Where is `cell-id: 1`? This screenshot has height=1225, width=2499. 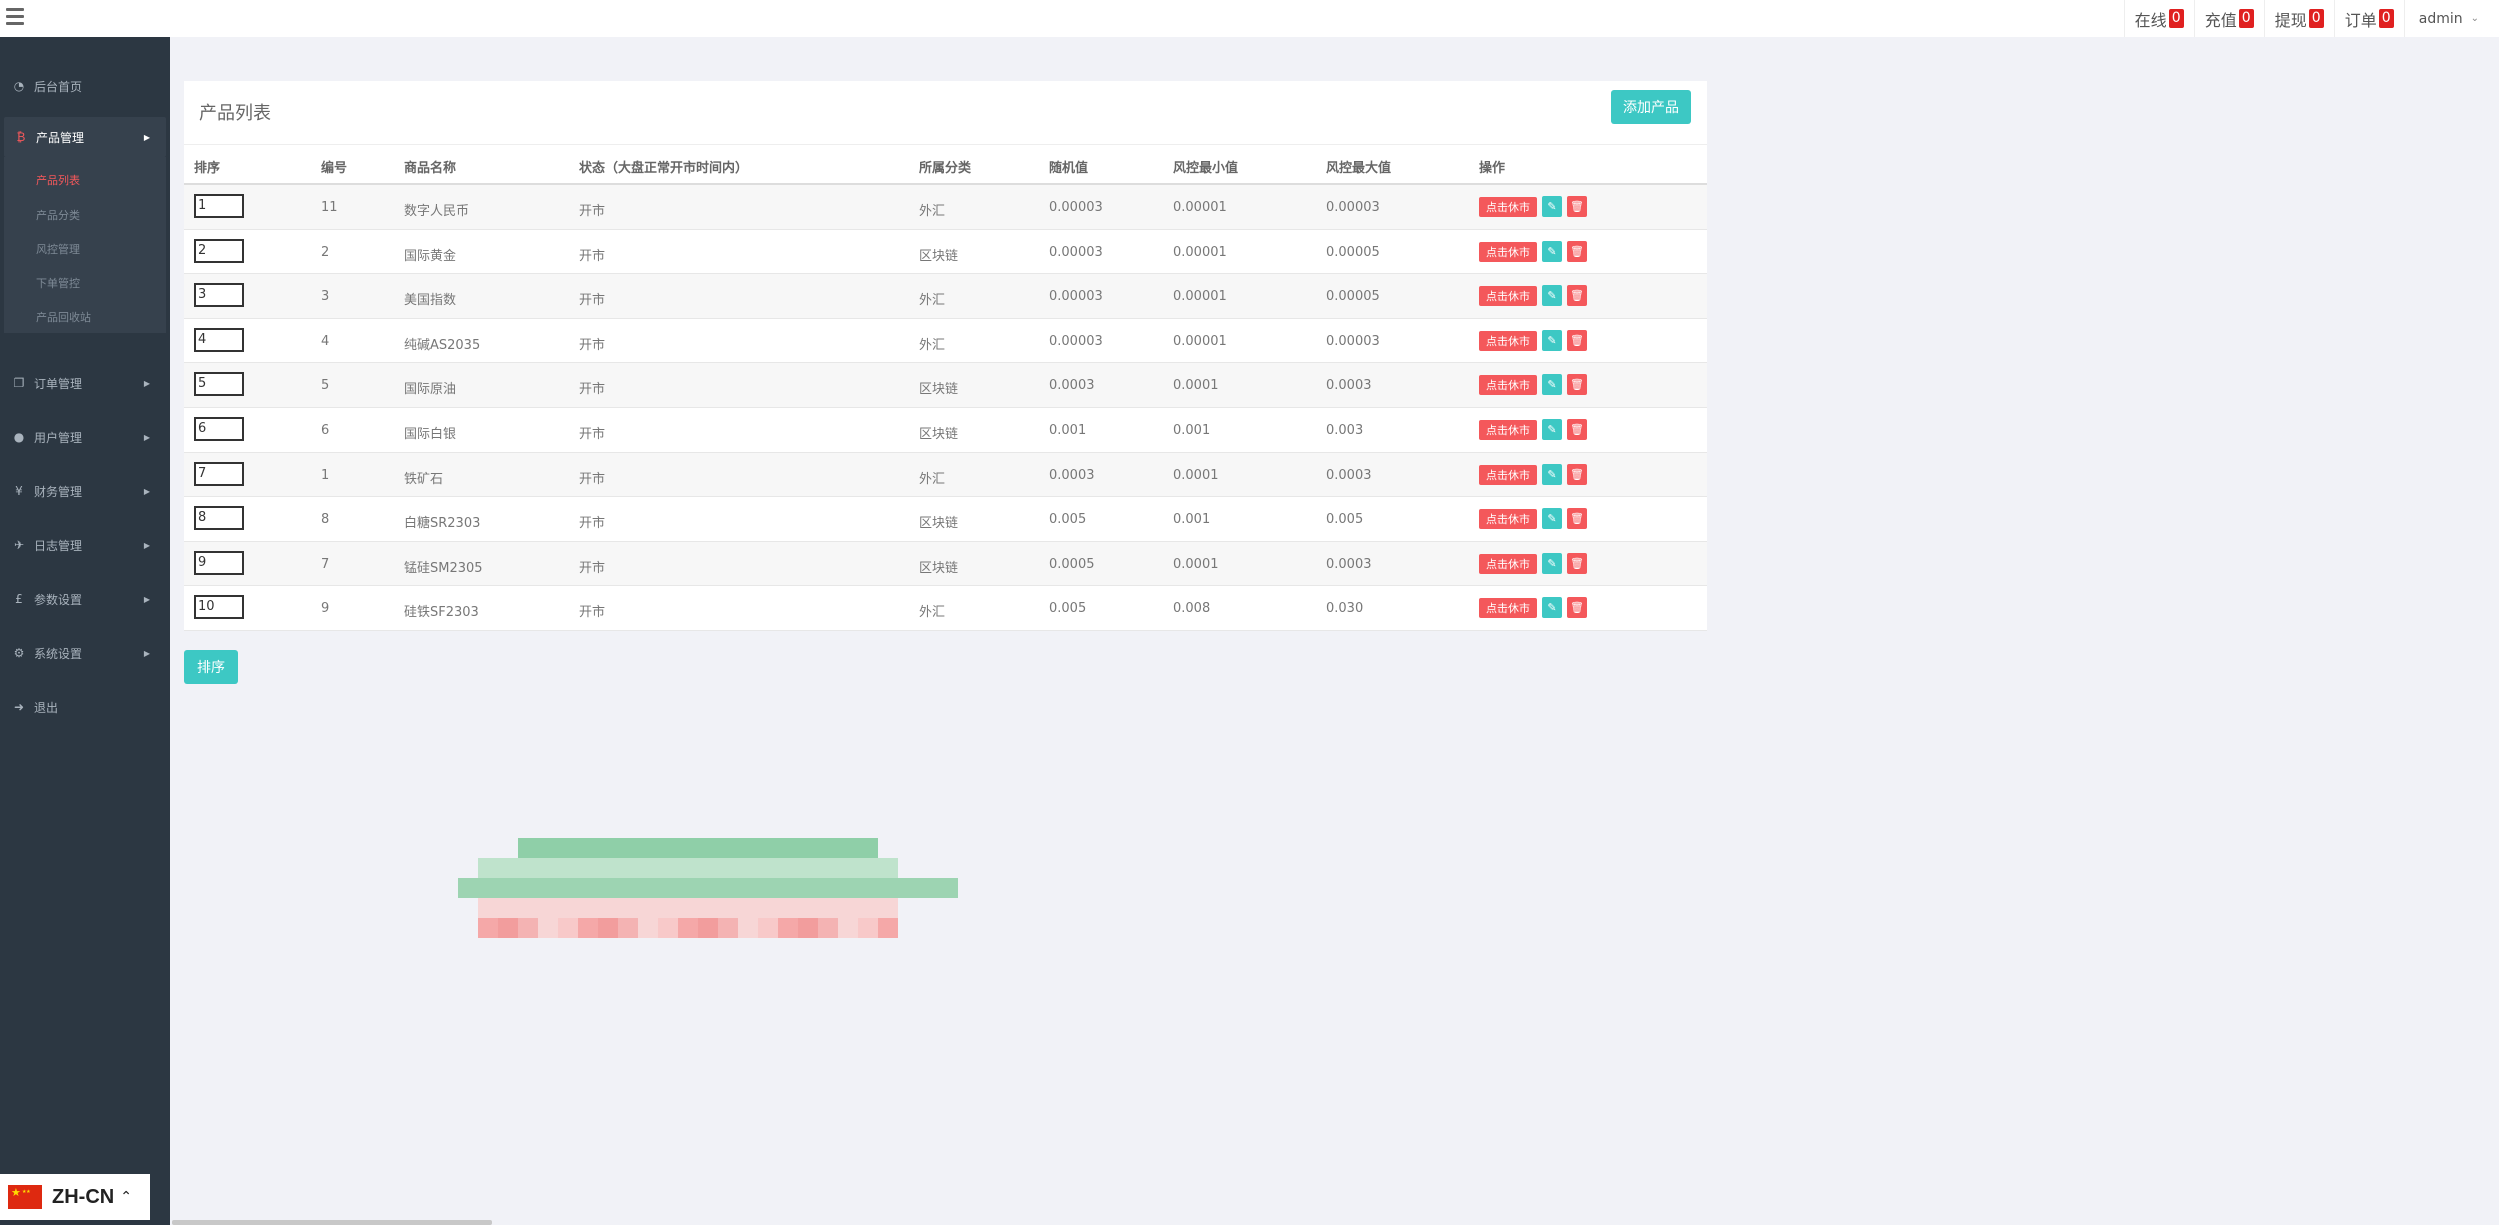 cell-id: 1 is located at coordinates (325, 475).